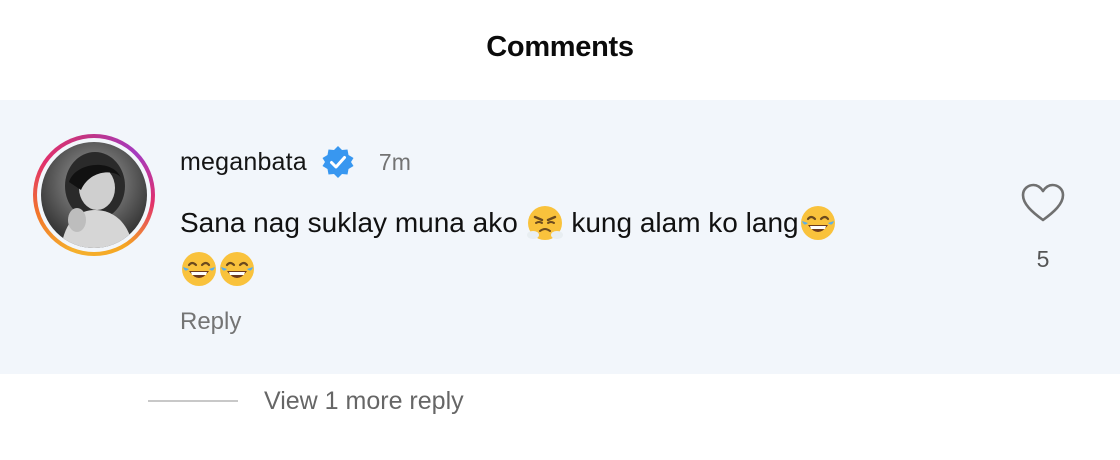 This screenshot has height=460, width=1120. I want to click on comment-text-part2: kung alam ko lang, so click(685, 222).